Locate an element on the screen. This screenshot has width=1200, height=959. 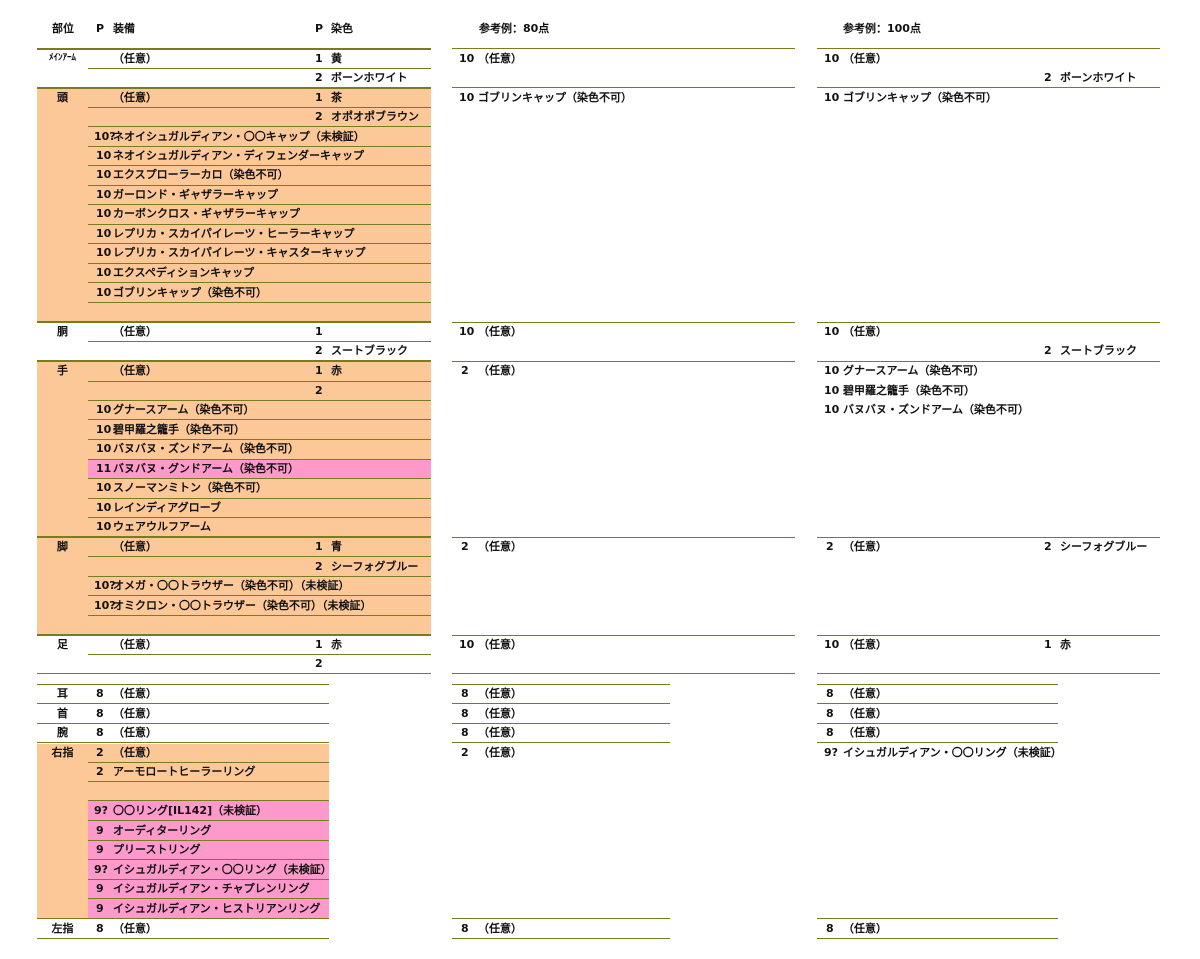
ref100-body-dp: 2 is located at coordinates (1048, 350).